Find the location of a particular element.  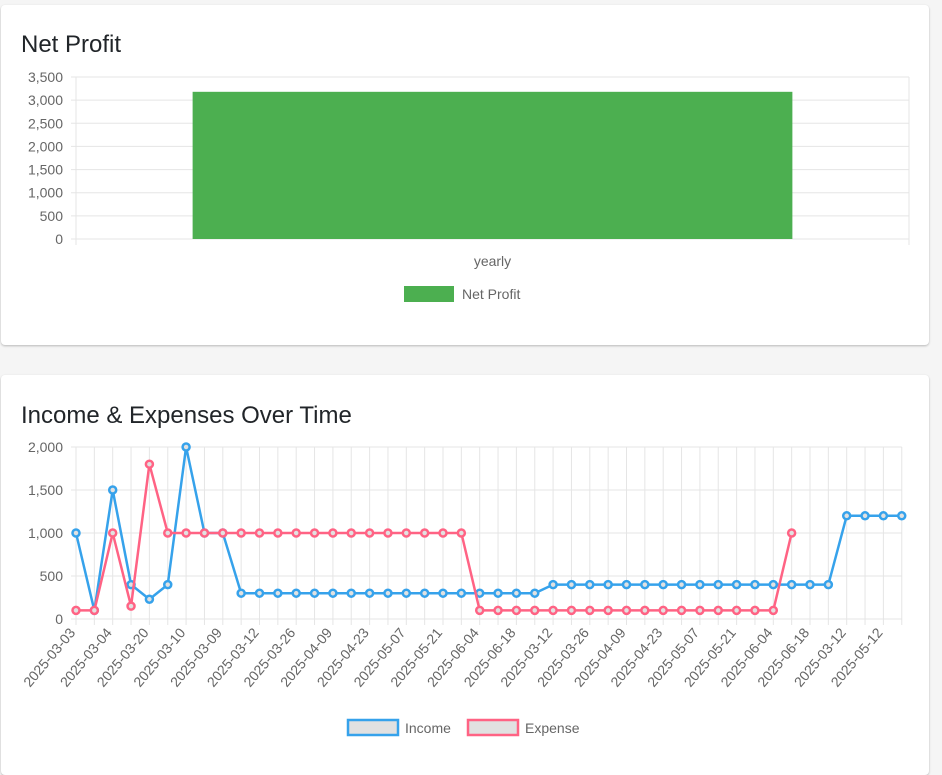

legend-label-expense: Expense is located at coordinates (552, 728).